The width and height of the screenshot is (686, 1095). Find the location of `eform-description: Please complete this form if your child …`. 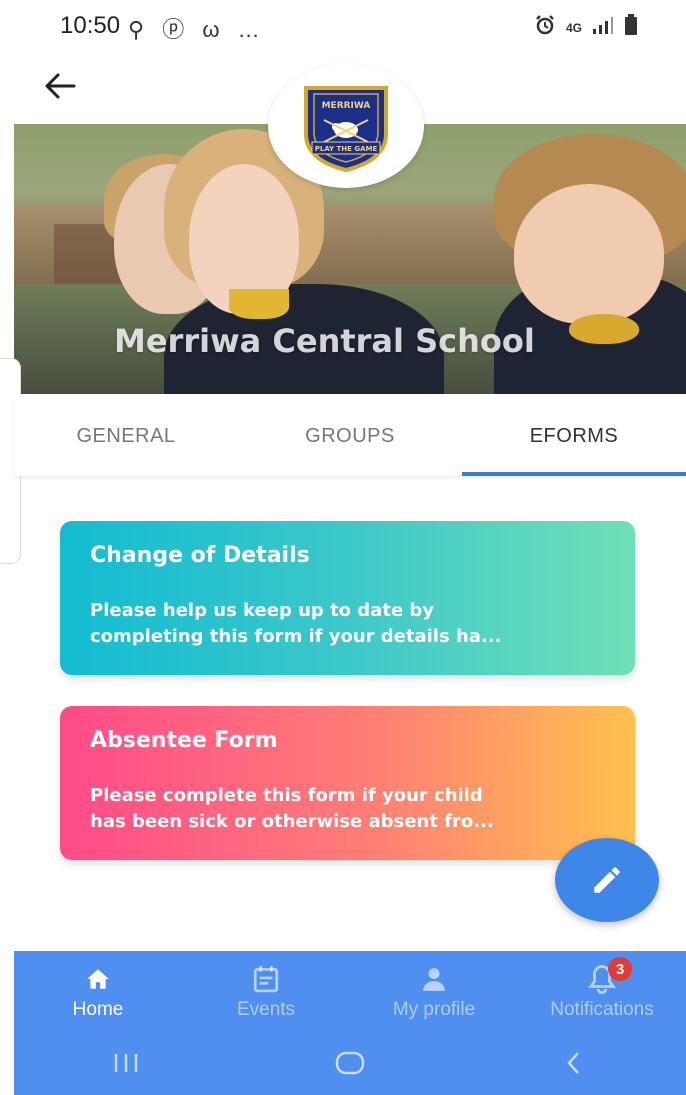

eform-description: Please complete this form if your child … is located at coordinates (292, 808).